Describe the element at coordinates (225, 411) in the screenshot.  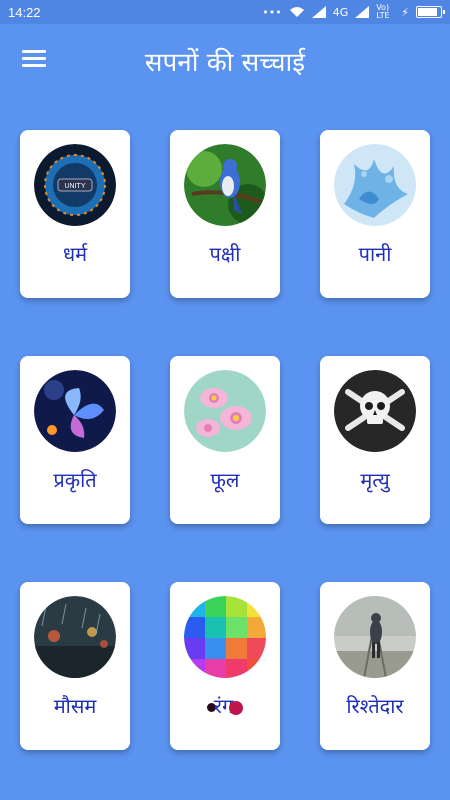
I see `pink-flowers-image` at that location.